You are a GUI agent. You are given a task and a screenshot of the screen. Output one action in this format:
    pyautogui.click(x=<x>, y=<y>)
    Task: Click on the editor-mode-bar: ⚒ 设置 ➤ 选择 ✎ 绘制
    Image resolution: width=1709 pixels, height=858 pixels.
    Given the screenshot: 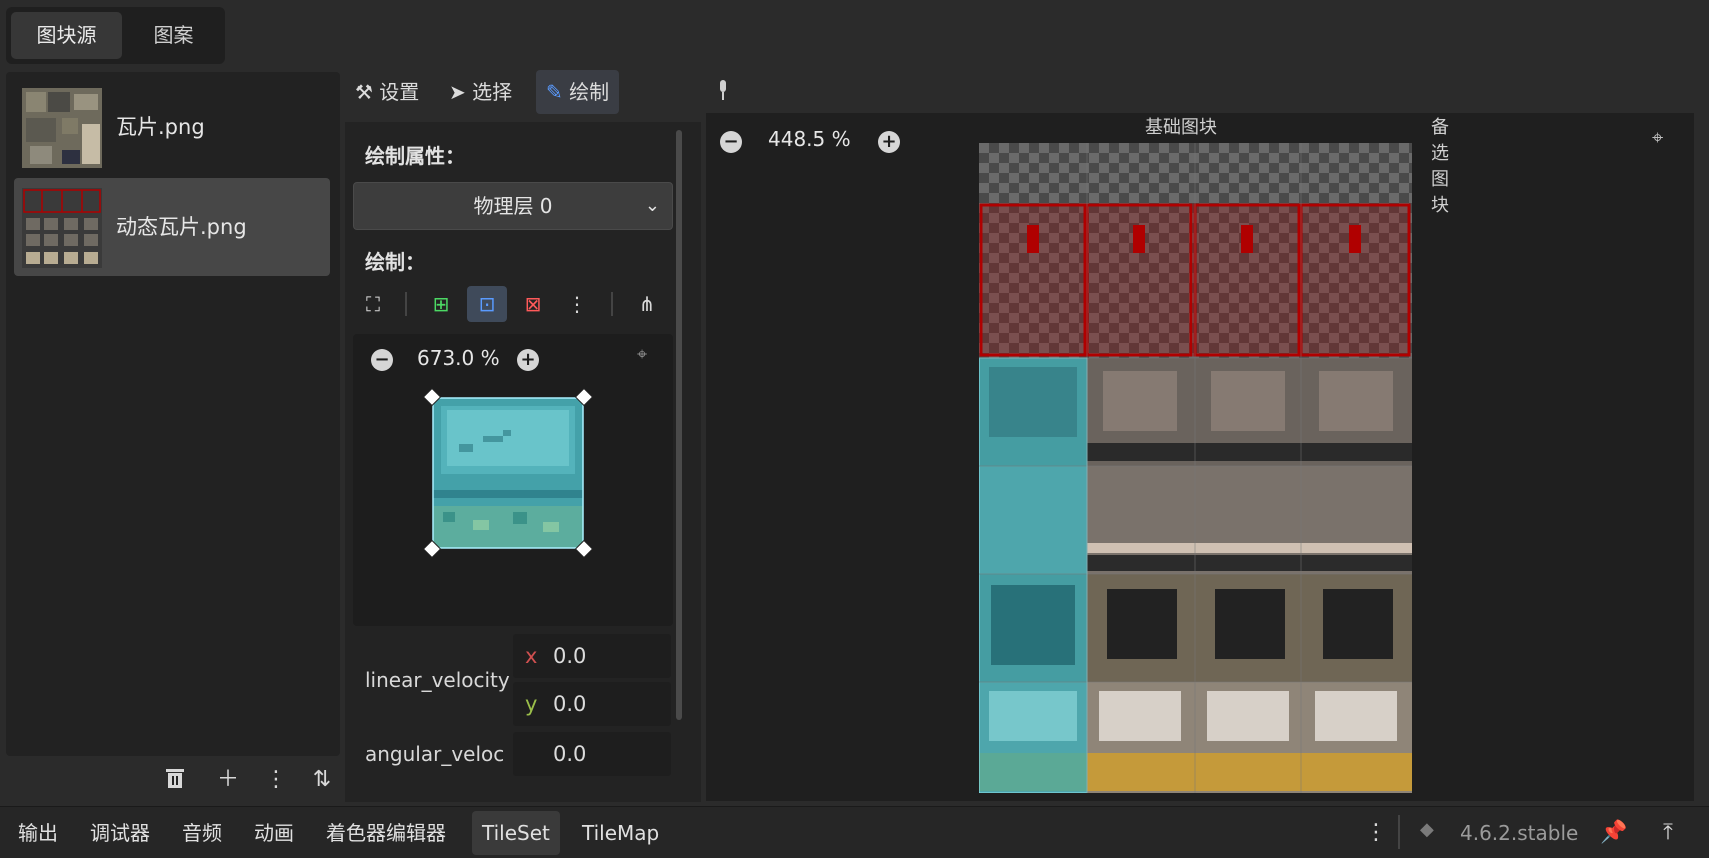 What is the action you would take?
    pyautogui.click(x=525, y=94)
    